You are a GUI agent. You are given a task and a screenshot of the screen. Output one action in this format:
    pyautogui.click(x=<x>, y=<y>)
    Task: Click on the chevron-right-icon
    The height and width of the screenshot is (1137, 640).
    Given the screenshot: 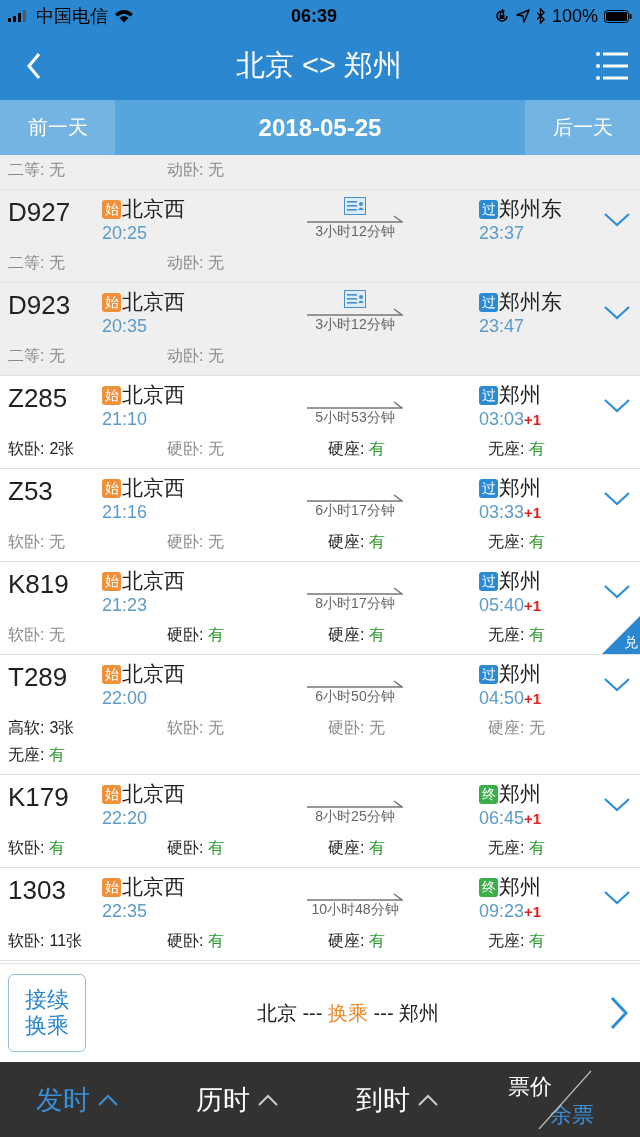 What is the action you would take?
    pyautogui.click(x=619, y=1013)
    